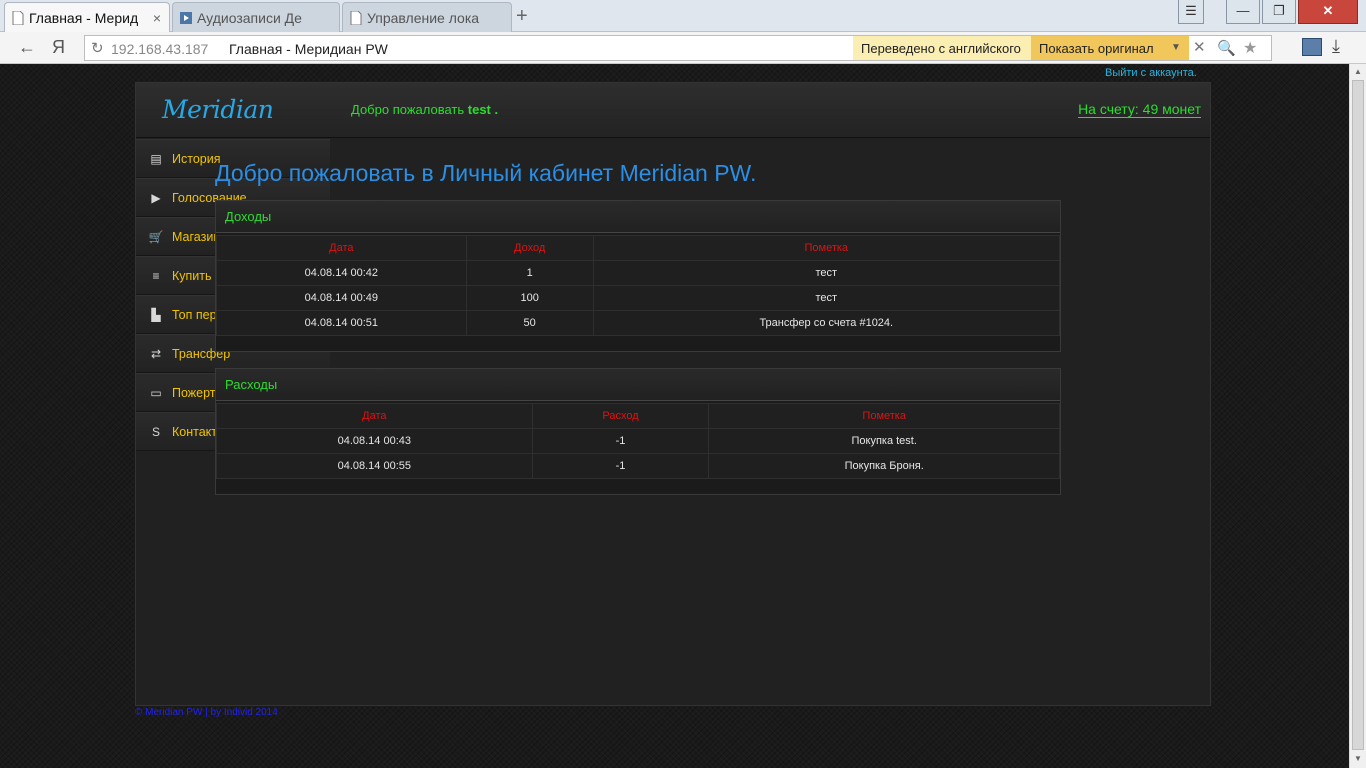 This screenshot has width=1366, height=768. What do you see at coordinates (218, 109) in the screenshot?
I see `site-logo: Meridian` at bounding box center [218, 109].